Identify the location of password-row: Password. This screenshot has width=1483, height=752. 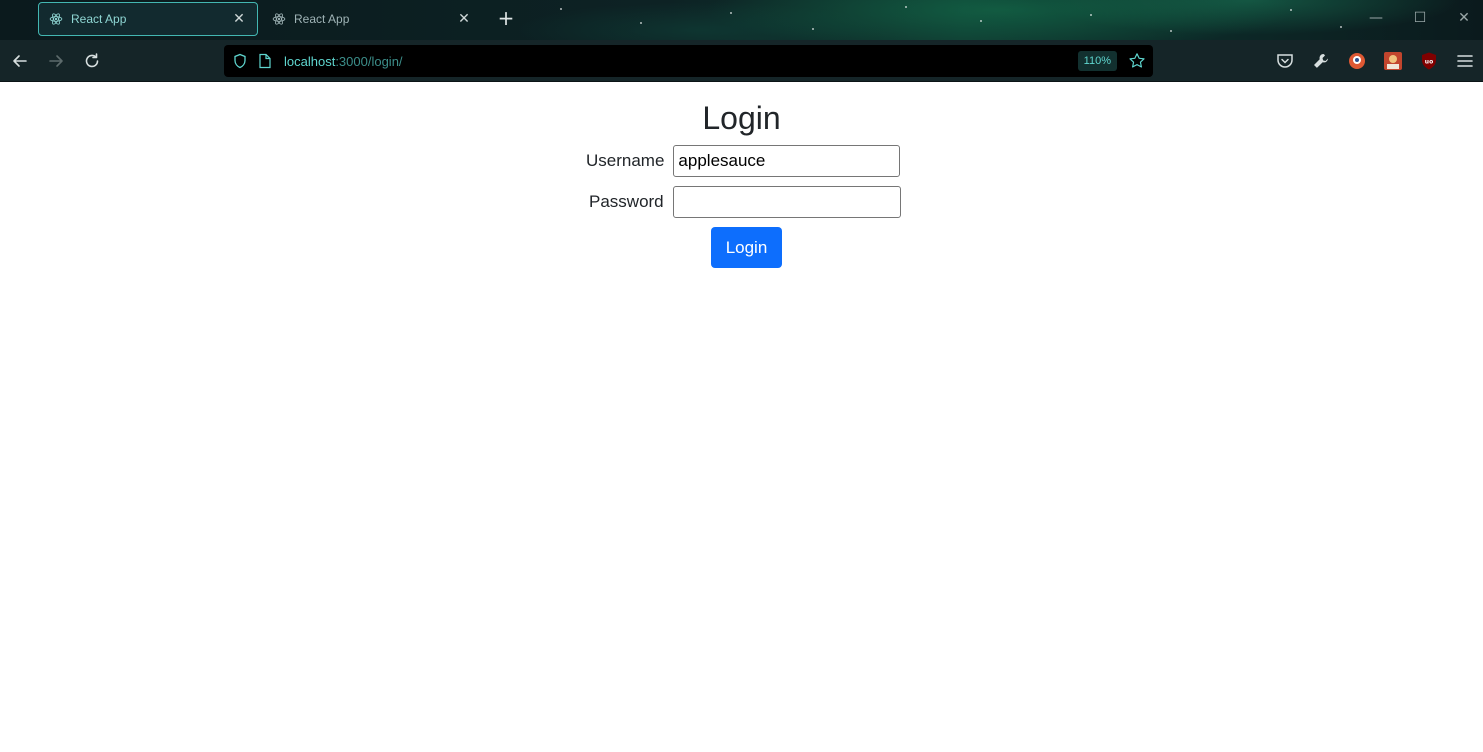
(745, 202).